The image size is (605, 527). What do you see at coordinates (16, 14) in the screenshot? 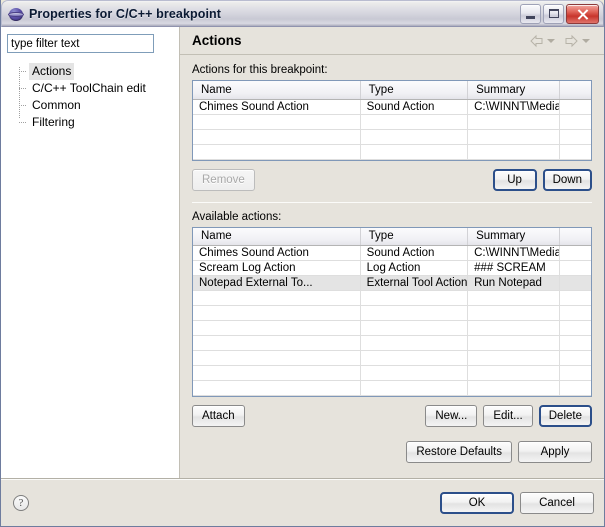
I see `eclipse-sphere-icon` at bounding box center [16, 14].